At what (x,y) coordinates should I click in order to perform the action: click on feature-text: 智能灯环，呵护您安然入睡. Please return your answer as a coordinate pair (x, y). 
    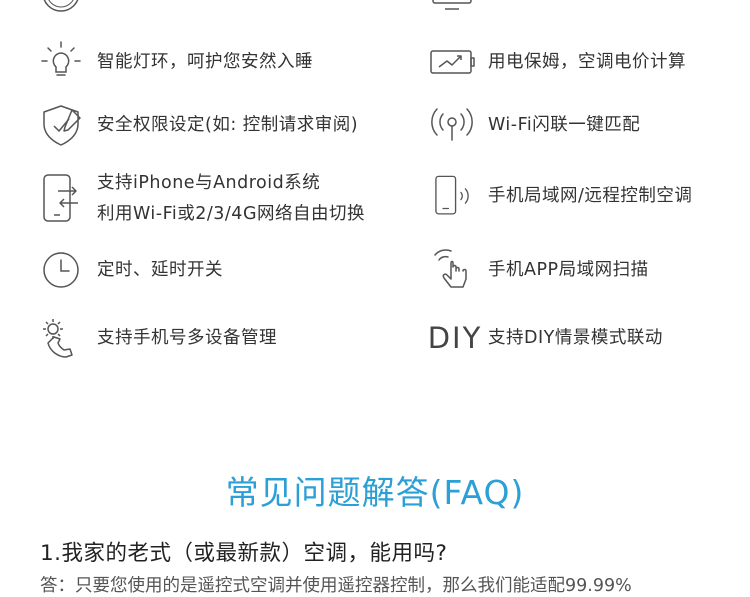
    Looking at the image, I should click on (205, 61).